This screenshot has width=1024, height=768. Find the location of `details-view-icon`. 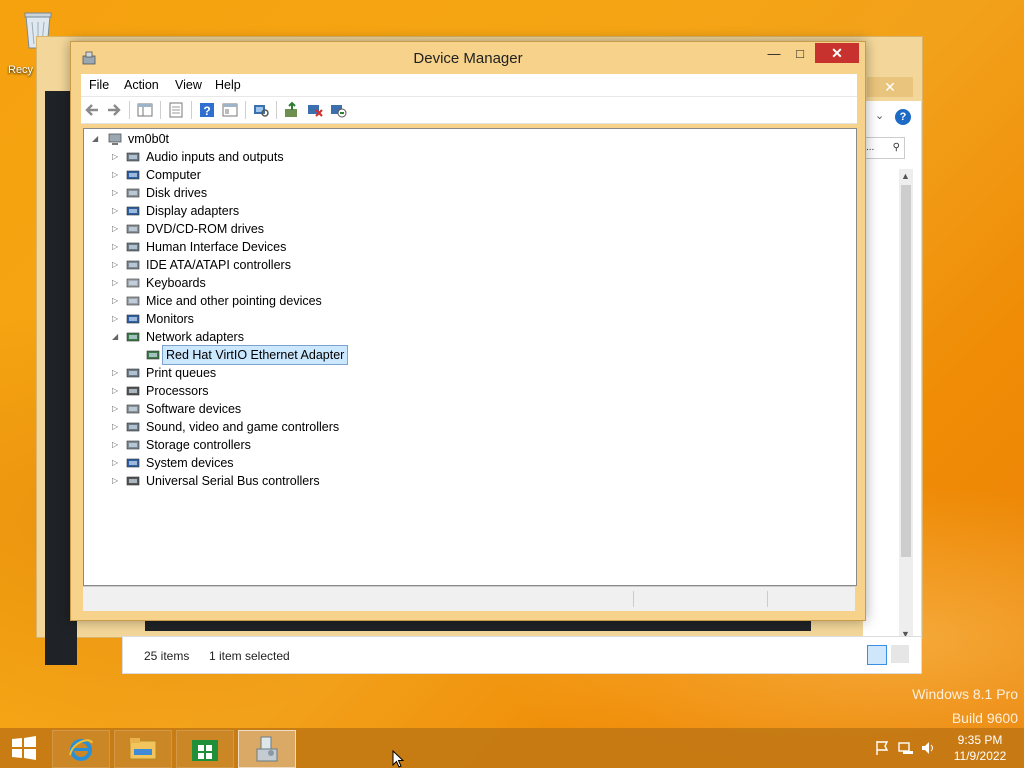

details-view-icon is located at coordinates (877, 655).